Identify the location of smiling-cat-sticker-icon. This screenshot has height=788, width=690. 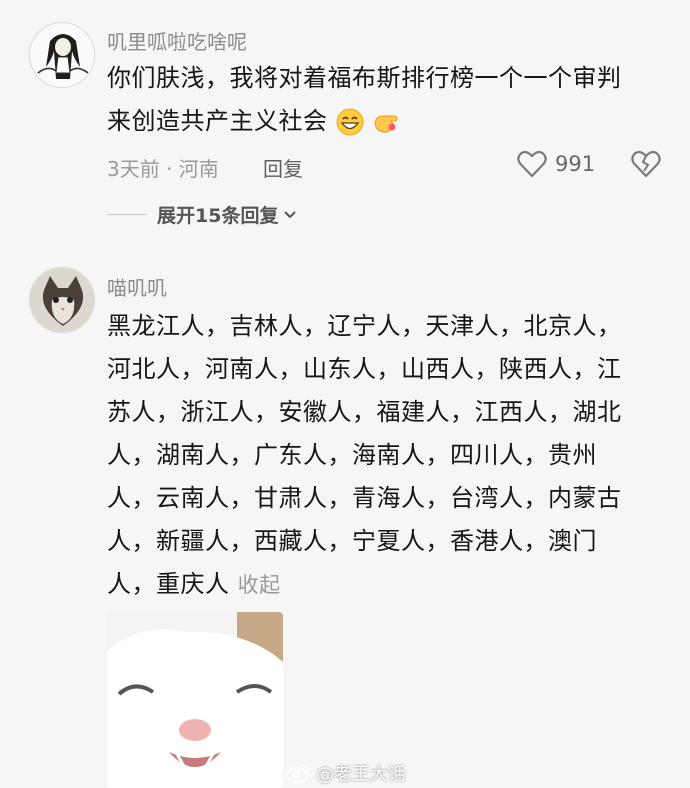
(195, 700).